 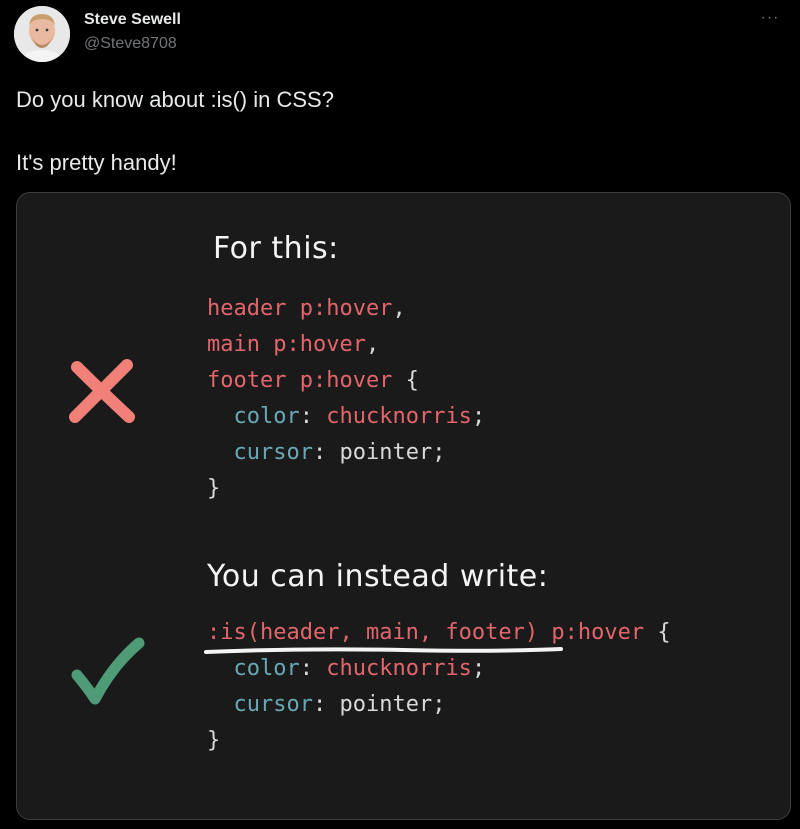 I want to click on heading-before: For this:, so click(x=276, y=248).